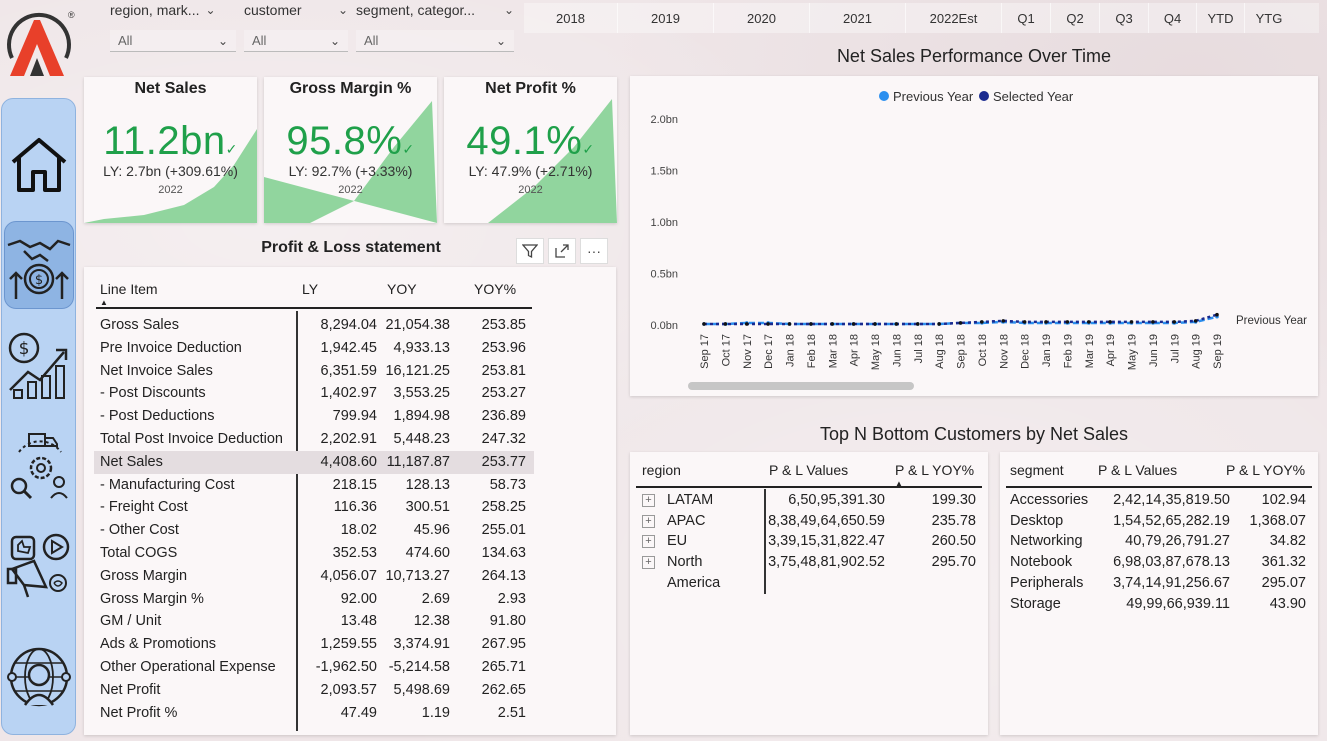 Image resolution: width=1327 pixels, height=741 pixels. I want to click on table-row: - Freight Cost 116.36 300.51 258.25, so click(314, 507).